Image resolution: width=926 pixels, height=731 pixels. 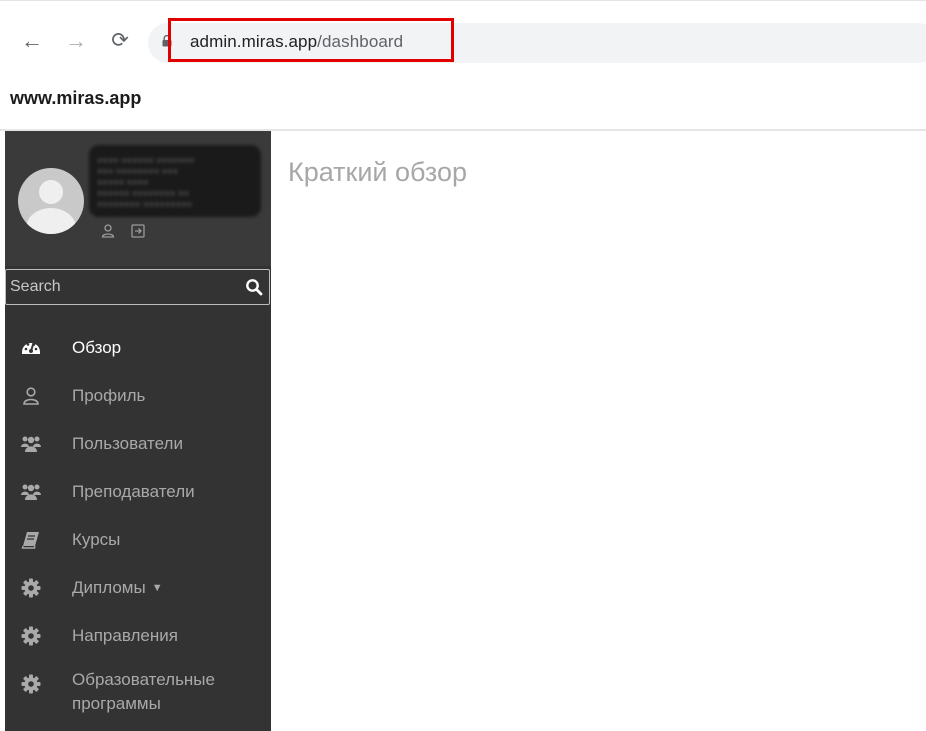 I want to click on sidebar-item-label: Образовательные программы, so click(x=143, y=691).